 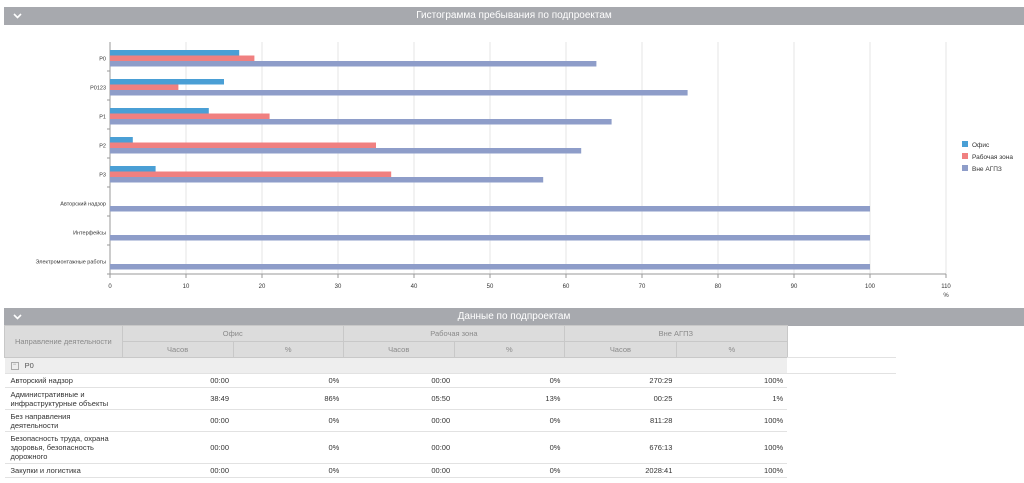 What do you see at coordinates (731, 349) in the screenshot?
I see `column-header-outside-percent: %` at bounding box center [731, 349].